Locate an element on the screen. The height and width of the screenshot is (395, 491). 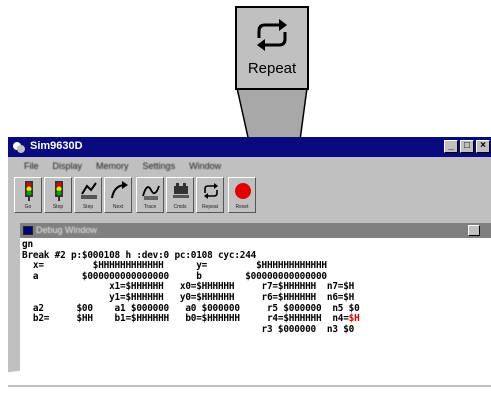
go-button: Go is located at coordinates (28, 195).